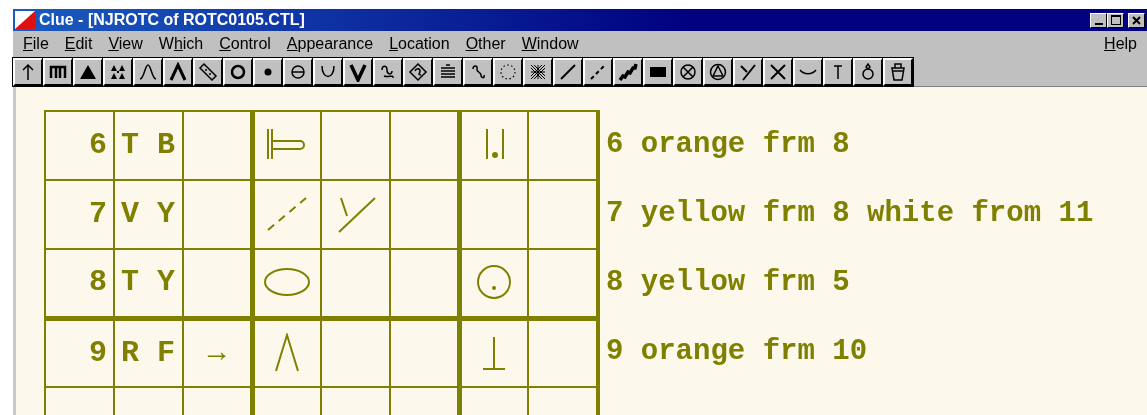 Image resolution: width=1147 pixels, height=415 pixels. I want to click on stepped-slash-icon, so click(628, 71).